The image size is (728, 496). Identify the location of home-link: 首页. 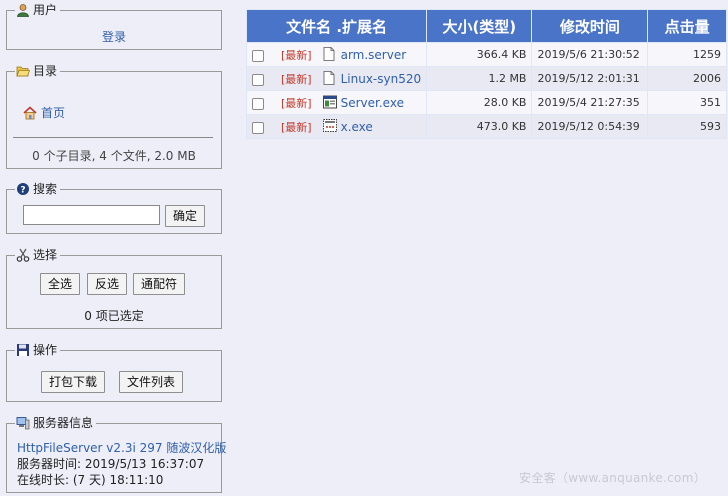
(53, 112).